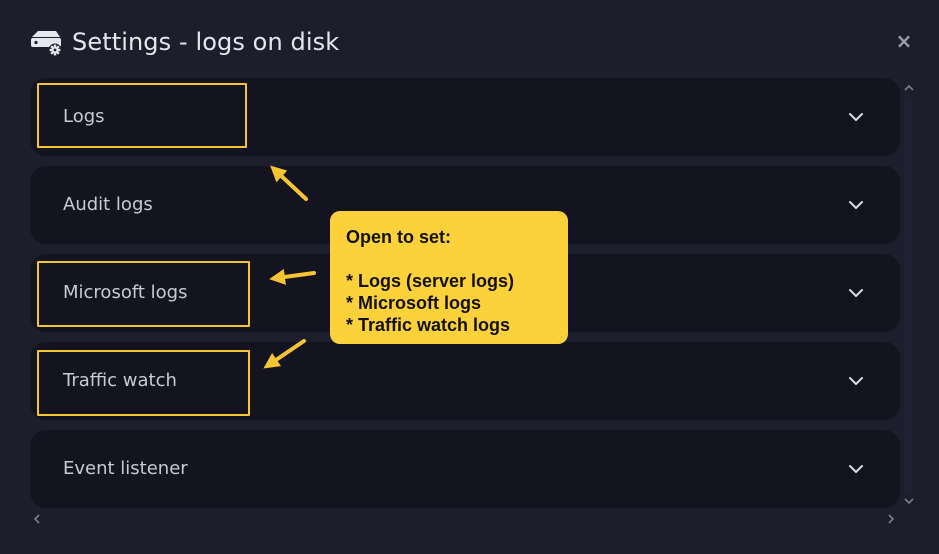 This screenshot has width=939, height=554. Describe the element at coordinates (46, 44) in the screenshot. I see `server-settings-icon` at that location.